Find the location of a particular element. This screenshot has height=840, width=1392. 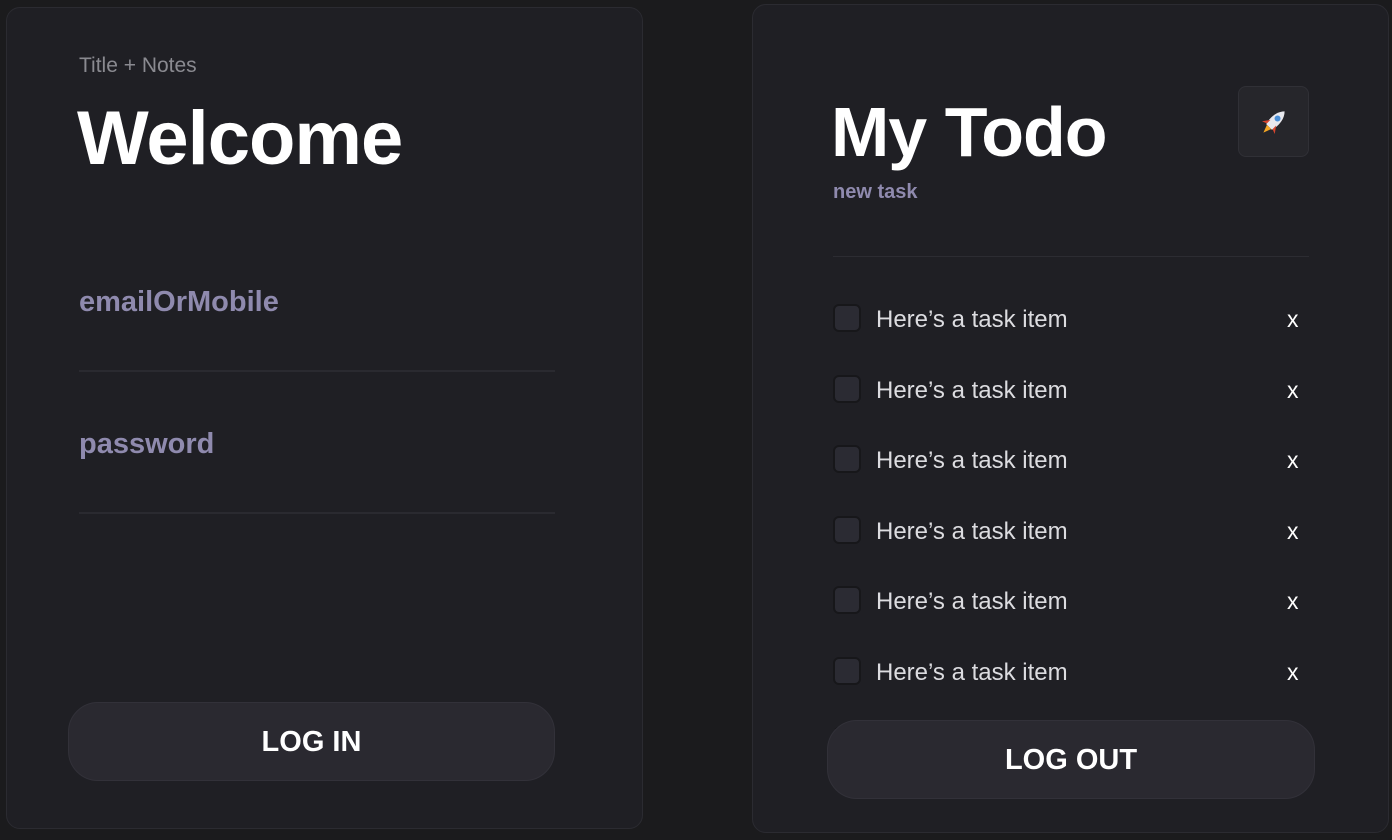

email-or-mobile-input is located at coordinates (317, 302).